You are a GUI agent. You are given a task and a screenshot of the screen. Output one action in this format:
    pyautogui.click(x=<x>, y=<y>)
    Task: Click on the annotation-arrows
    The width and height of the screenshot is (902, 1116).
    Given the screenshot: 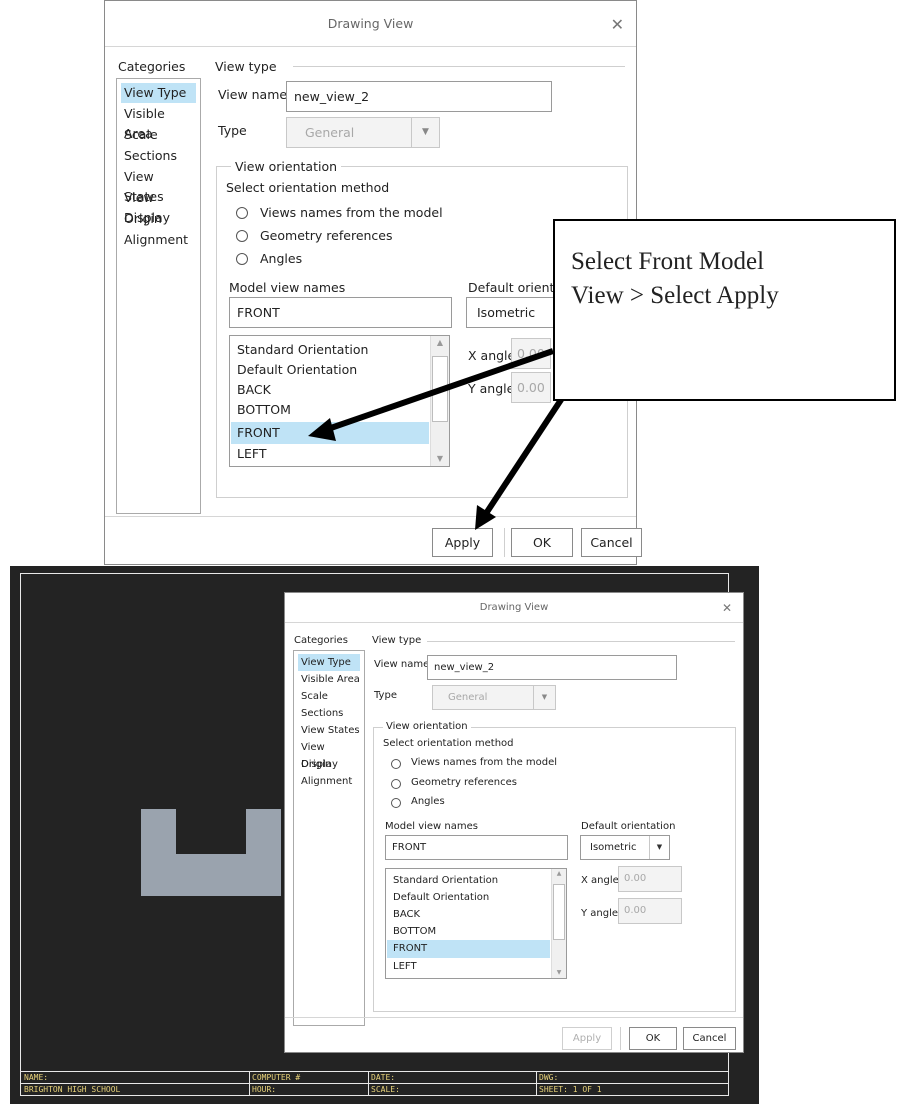 What is the action you would take?
    pyautogui.click(x=444, y=439)
    